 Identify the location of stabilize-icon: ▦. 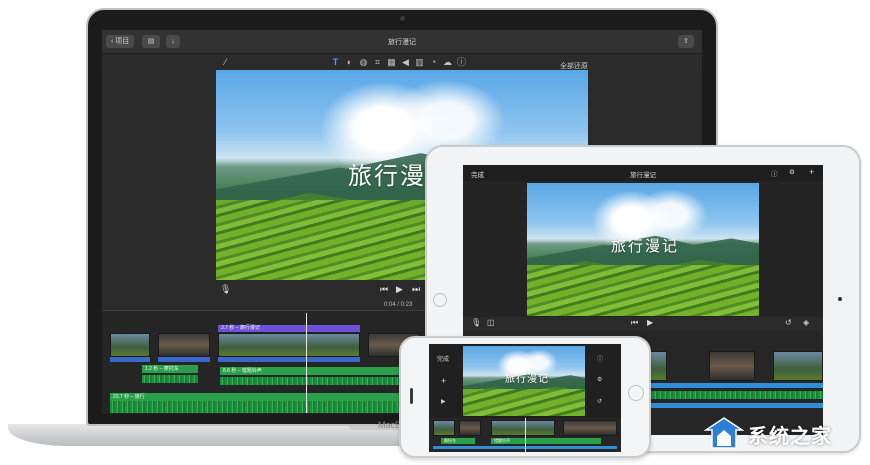
(391, 62).